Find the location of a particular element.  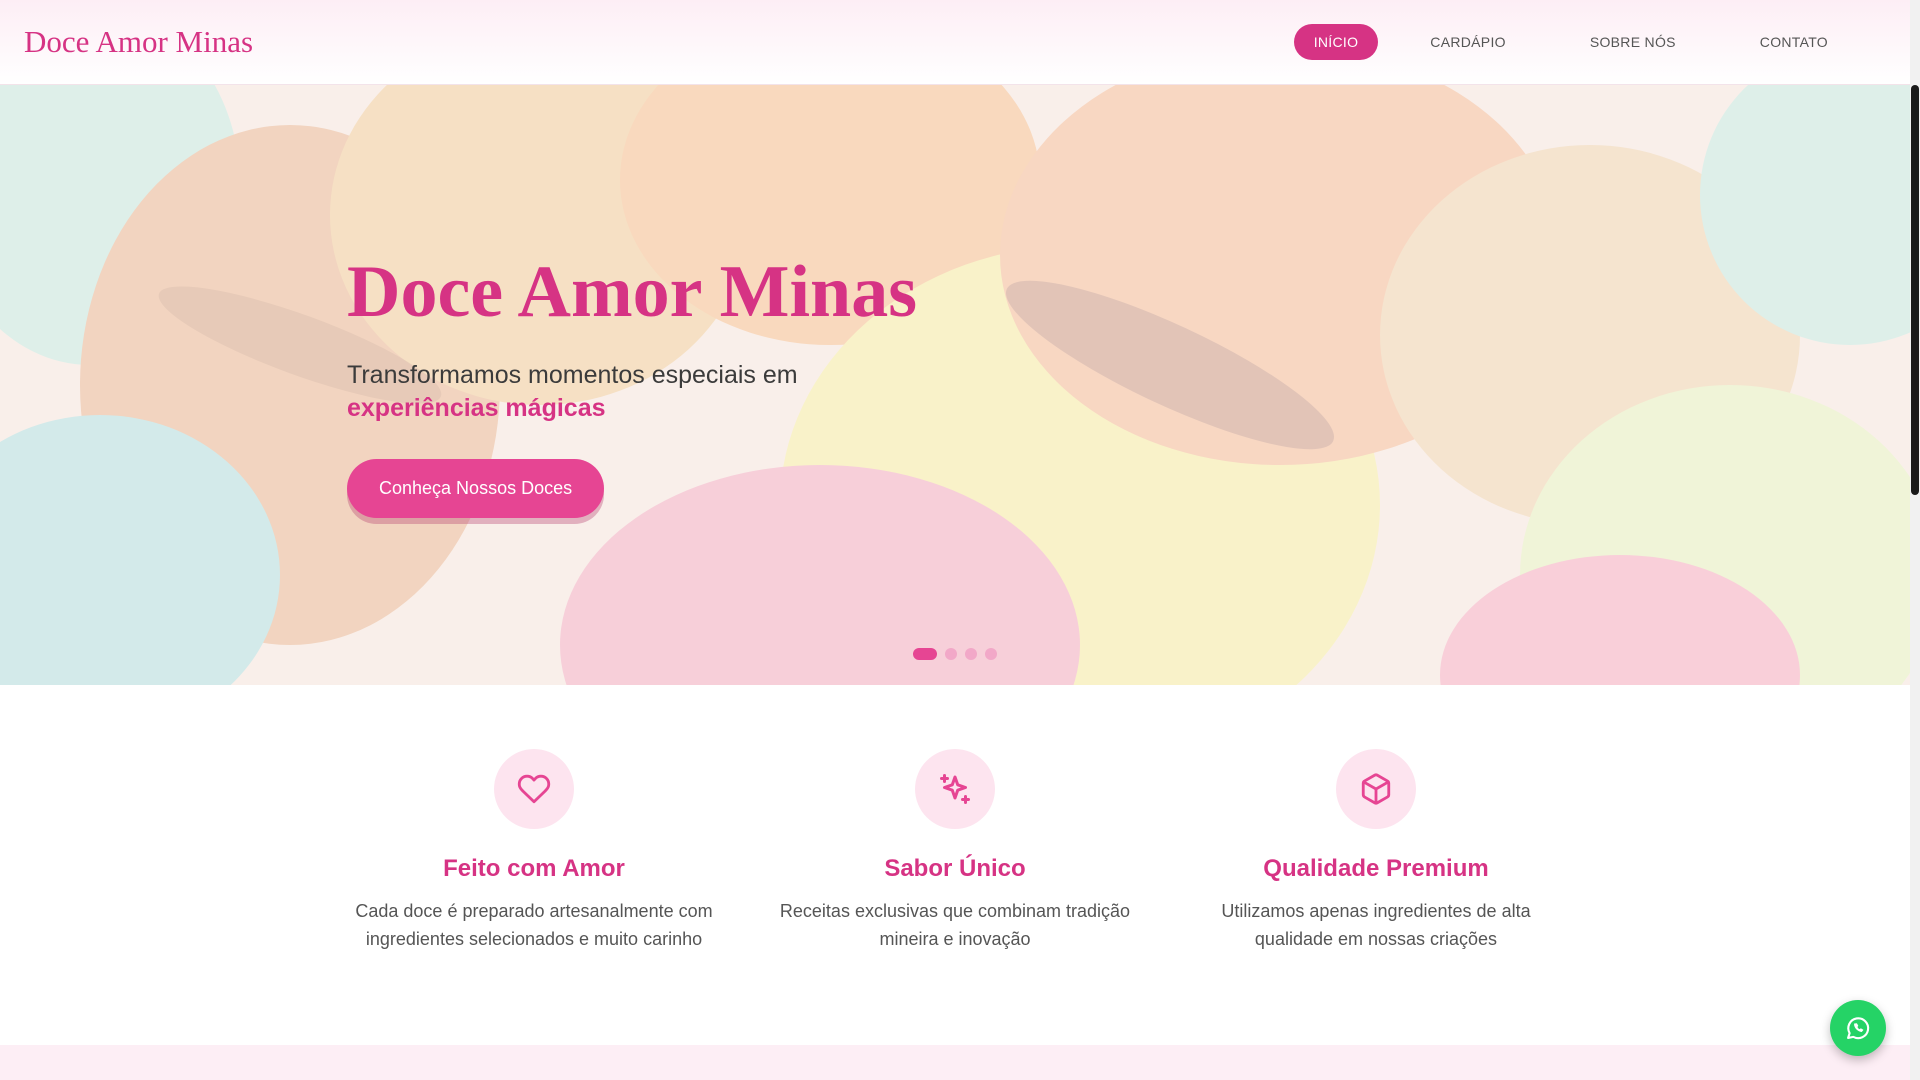

feature-title: Qualidade Premium is located at coordinates (1376, 868).